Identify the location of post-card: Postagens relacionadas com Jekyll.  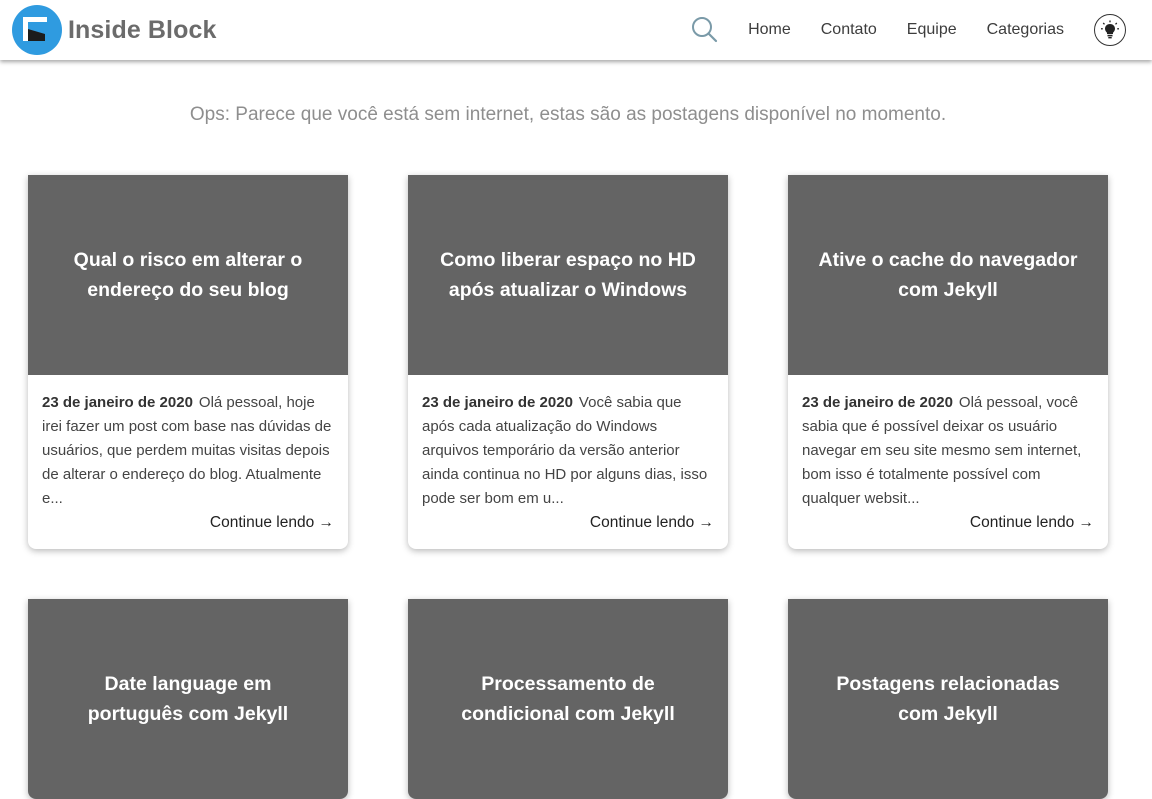
(948, 699).